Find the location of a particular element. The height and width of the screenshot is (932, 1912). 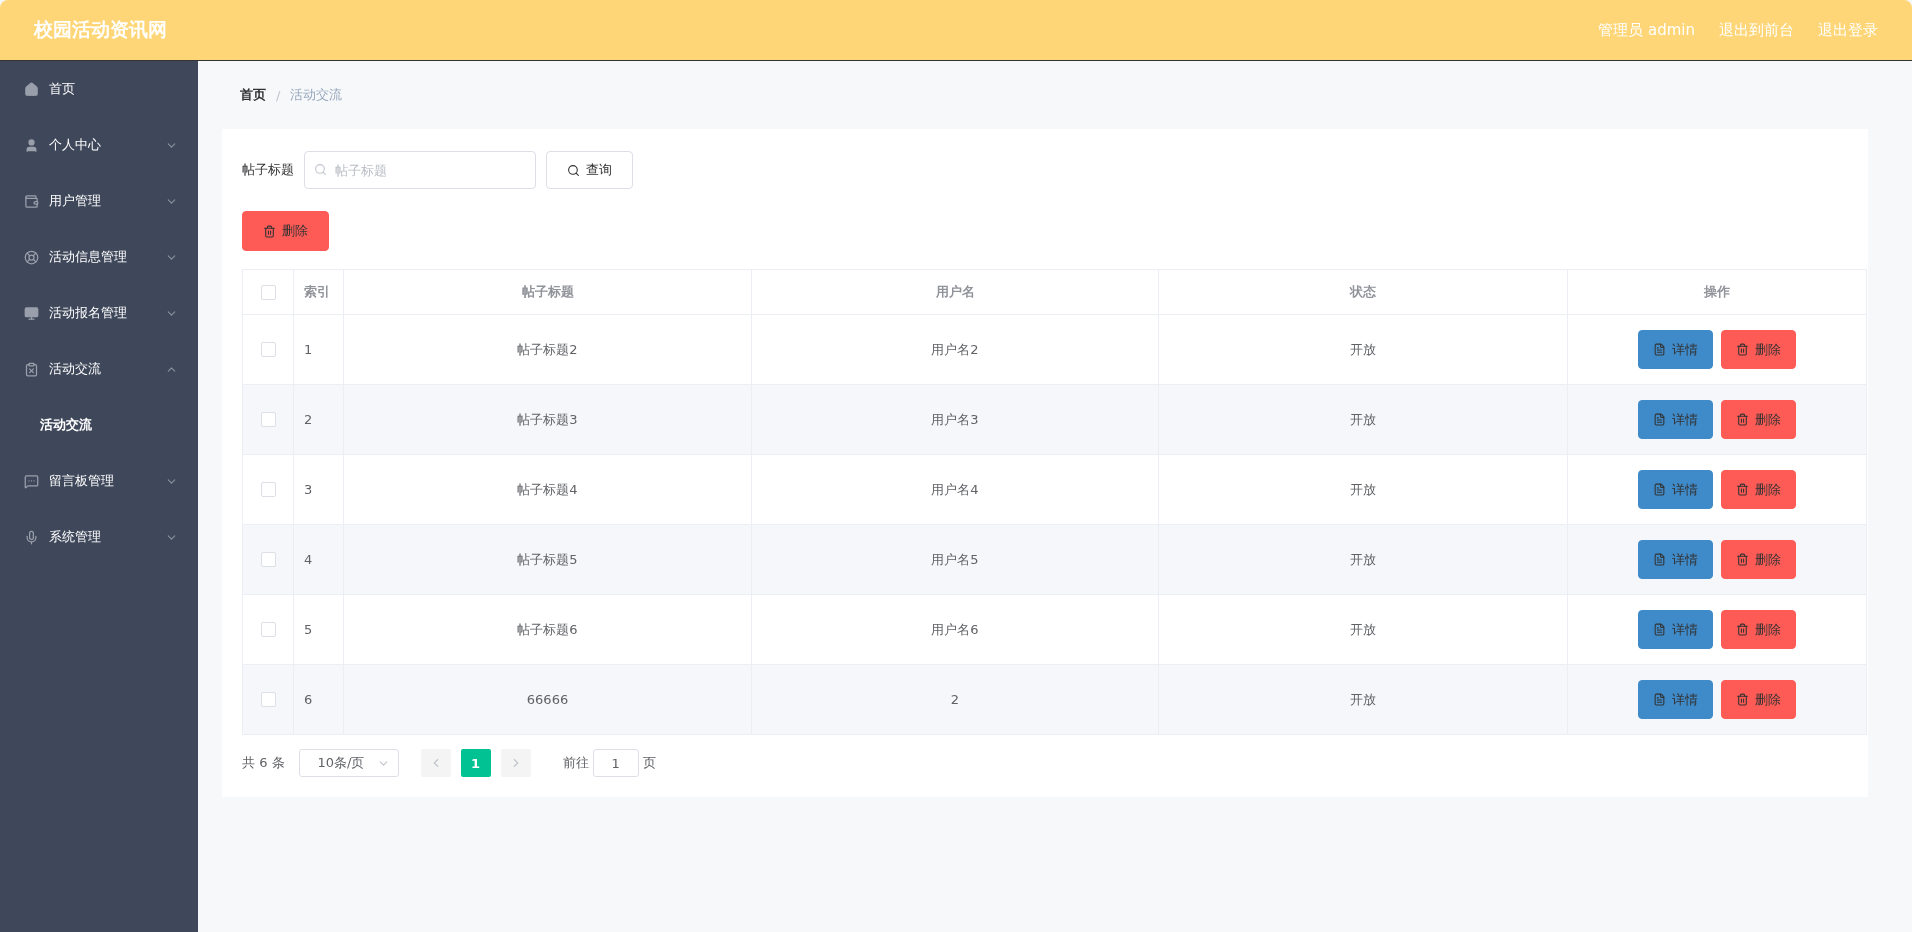

page-suffix: 页 is located at coordinates (649, 763).